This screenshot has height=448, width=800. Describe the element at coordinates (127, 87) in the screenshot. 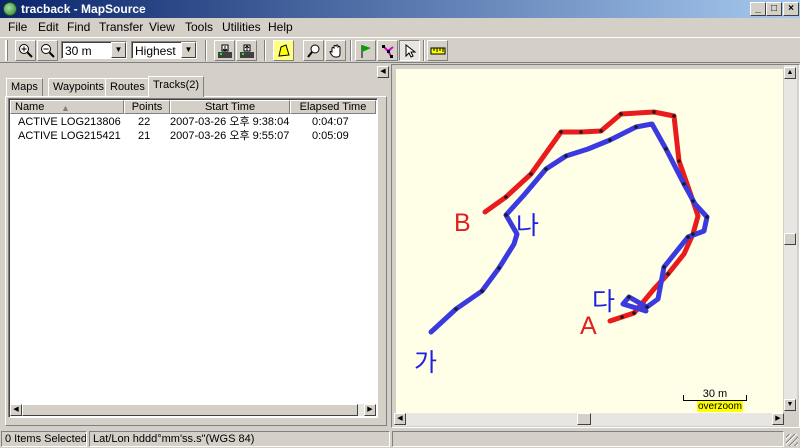

I see `tab-routes: Routes` at that location.